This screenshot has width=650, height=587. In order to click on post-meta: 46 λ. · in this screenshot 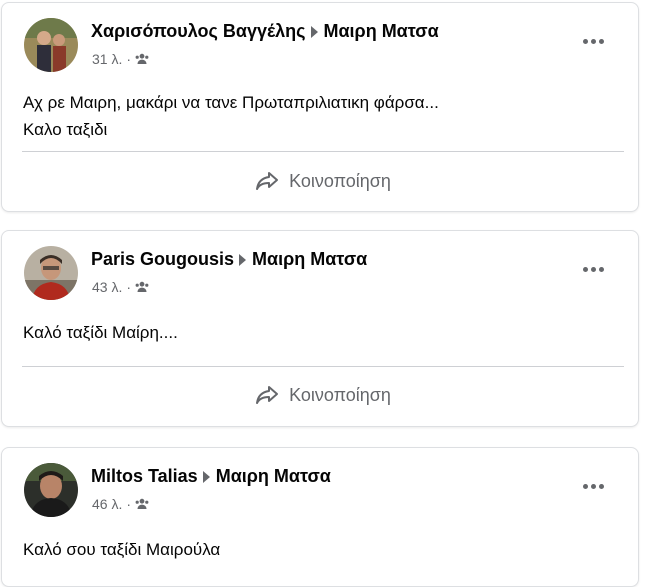, I will do `click(120, 504)`.